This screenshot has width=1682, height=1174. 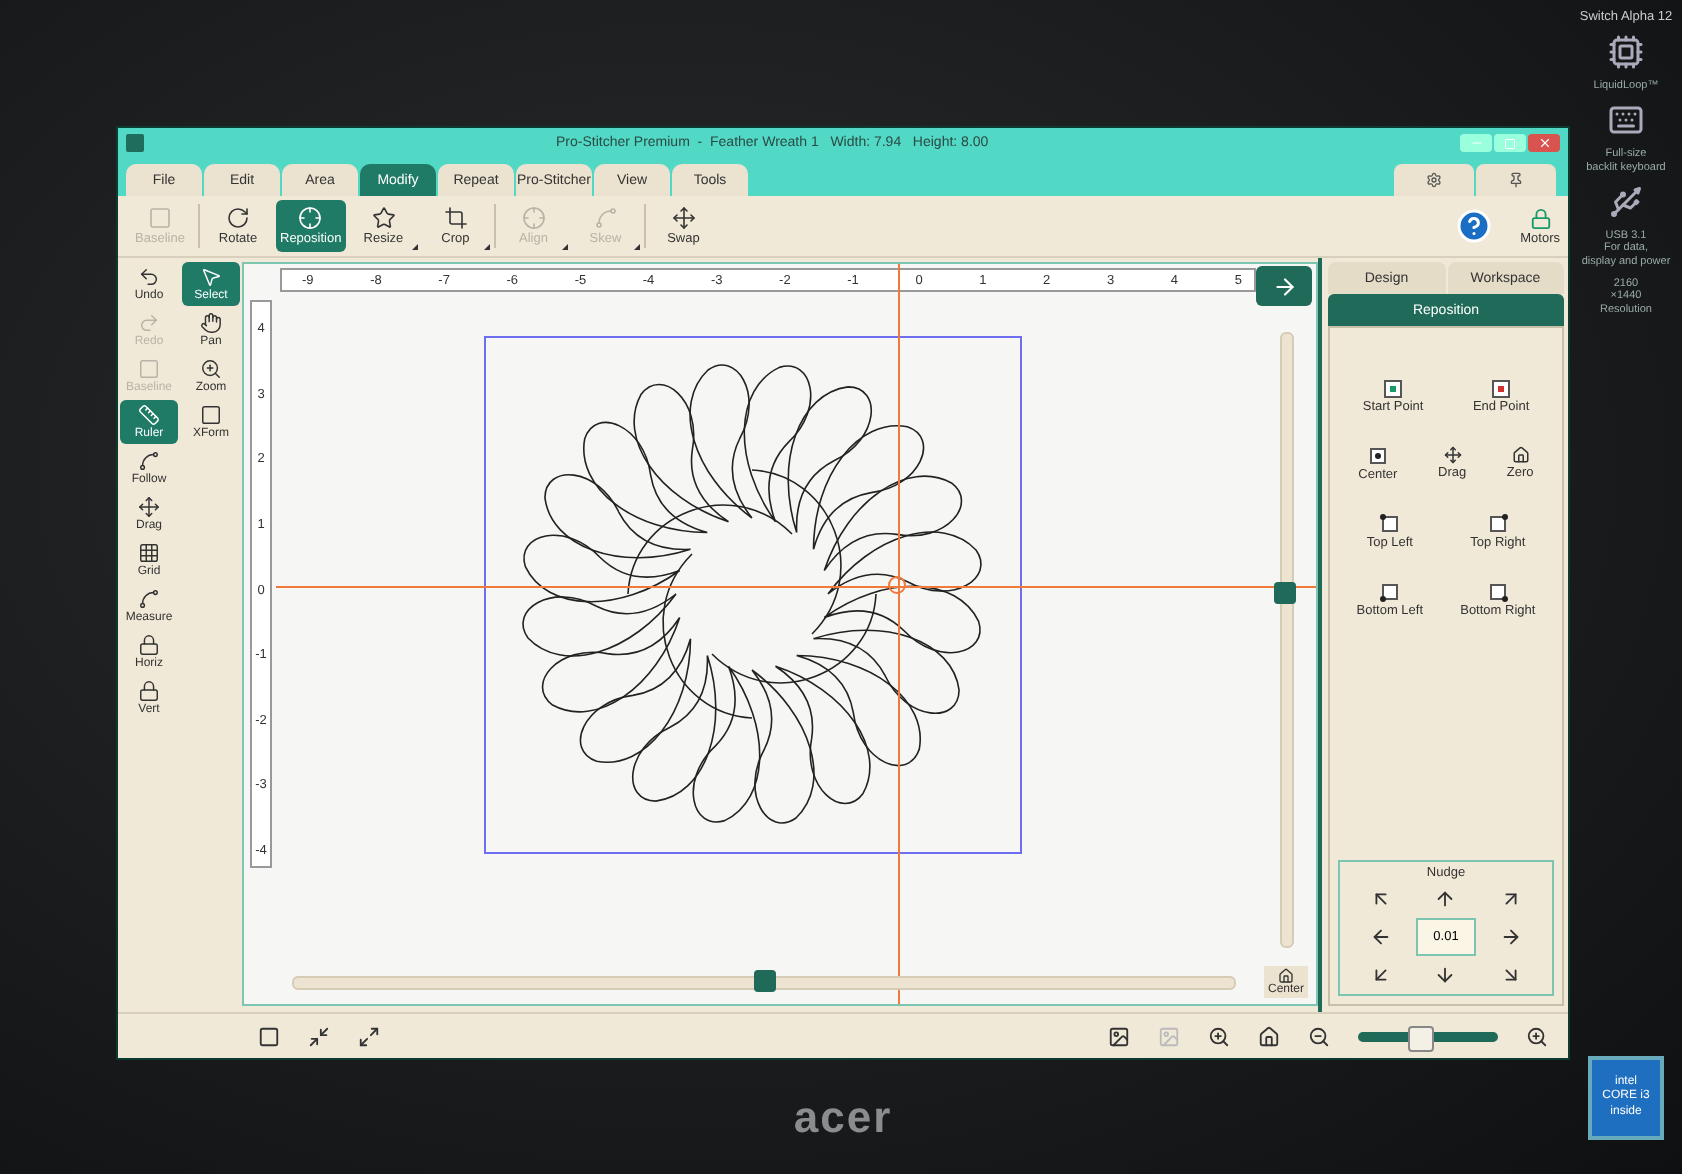 What do you see at coordinates (135, 143) in the screenshot?
I see `app-logo-icon` at bounding box center [135, 143].